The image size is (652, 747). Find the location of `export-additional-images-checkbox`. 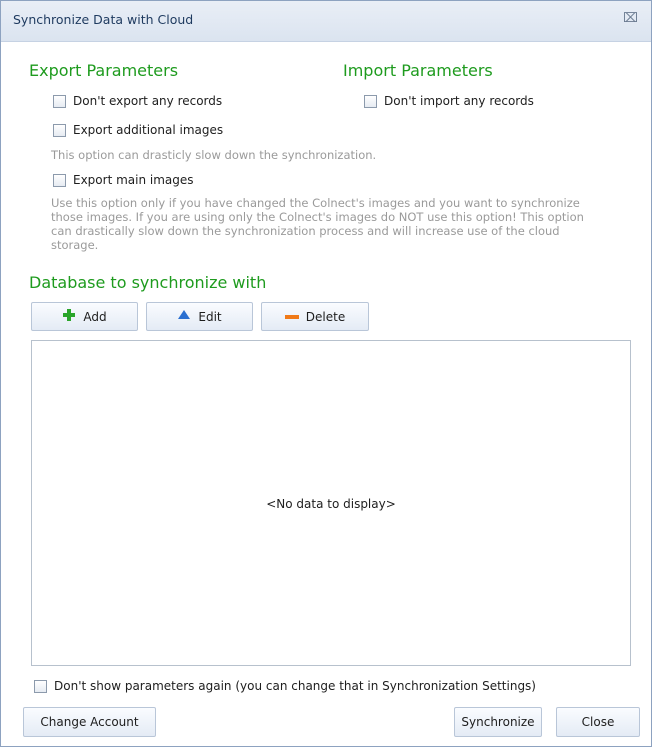

export-additional-images-checkbox is located at coordinates (59, 130).